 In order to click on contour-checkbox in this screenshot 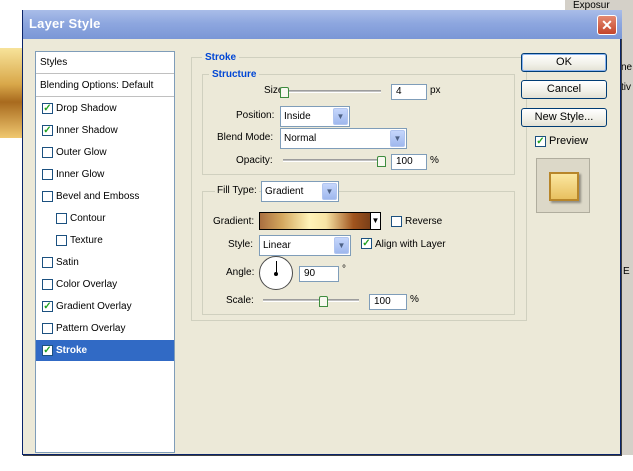, I will do `click(61, 218)`.